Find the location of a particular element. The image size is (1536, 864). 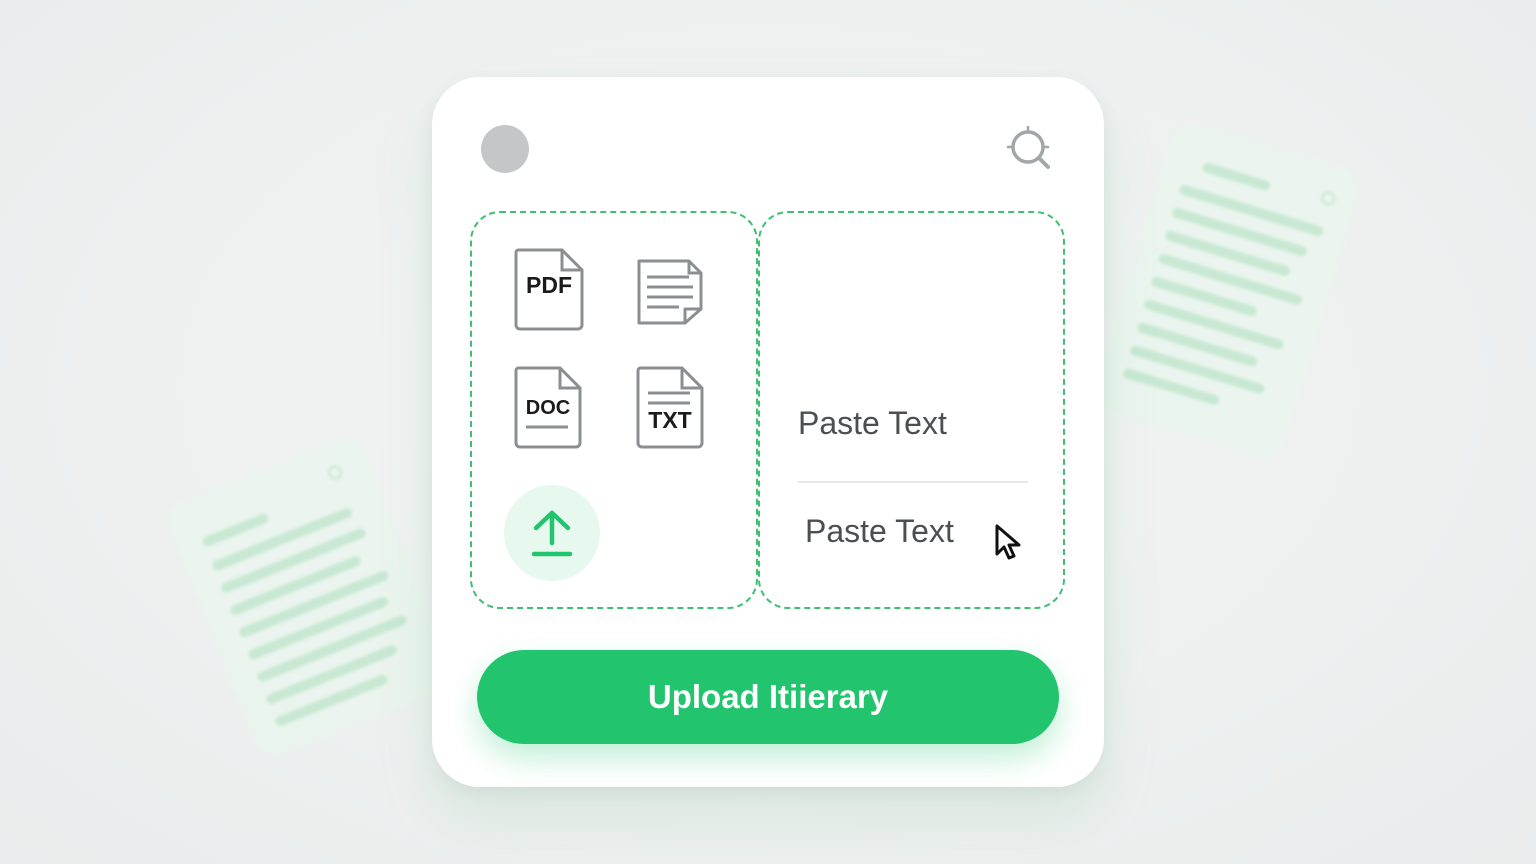

pdf-file-icon: PDF is located at coordinates (549, 289).